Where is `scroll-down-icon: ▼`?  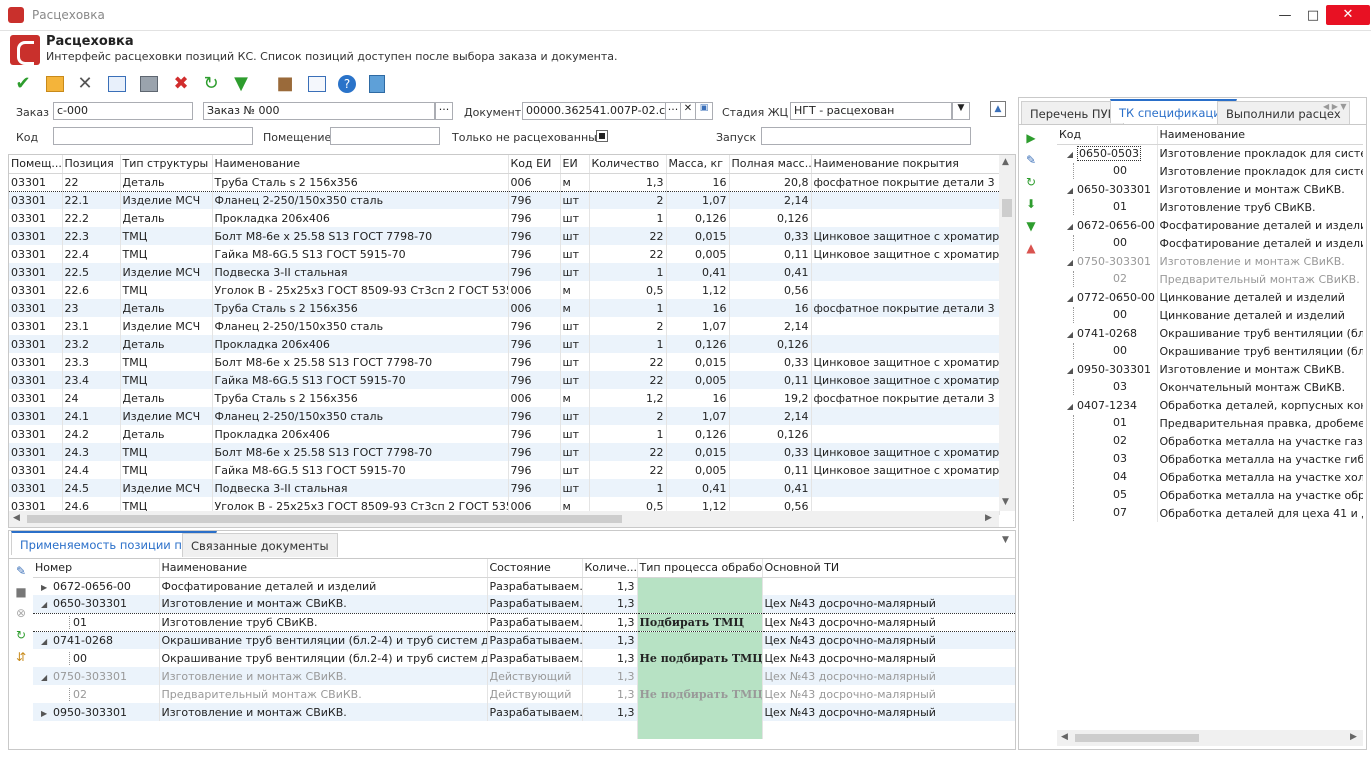
scroll-down-icon: ▼ is located at coordinates (1005, 502).